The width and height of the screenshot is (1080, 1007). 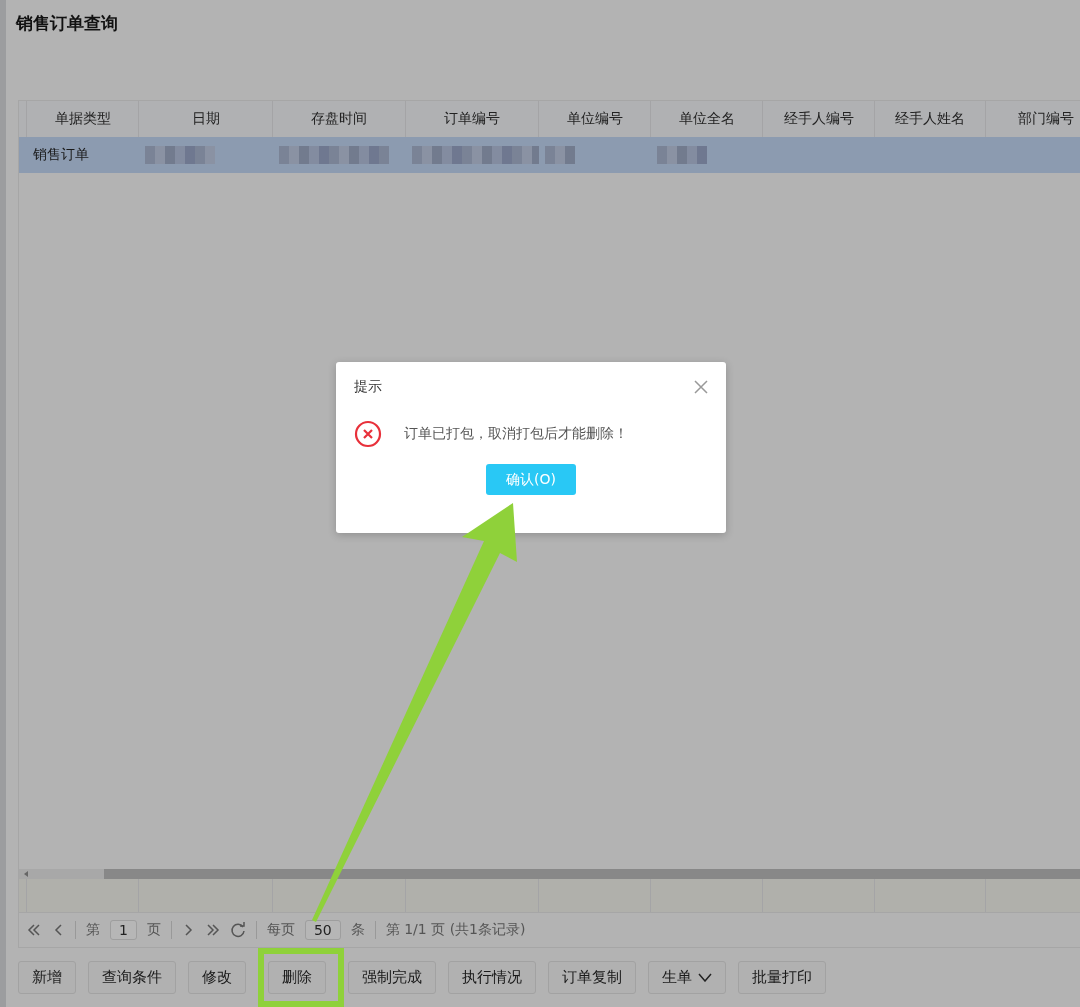 I want to click on page-label: 页, so click(x=153, y=930).